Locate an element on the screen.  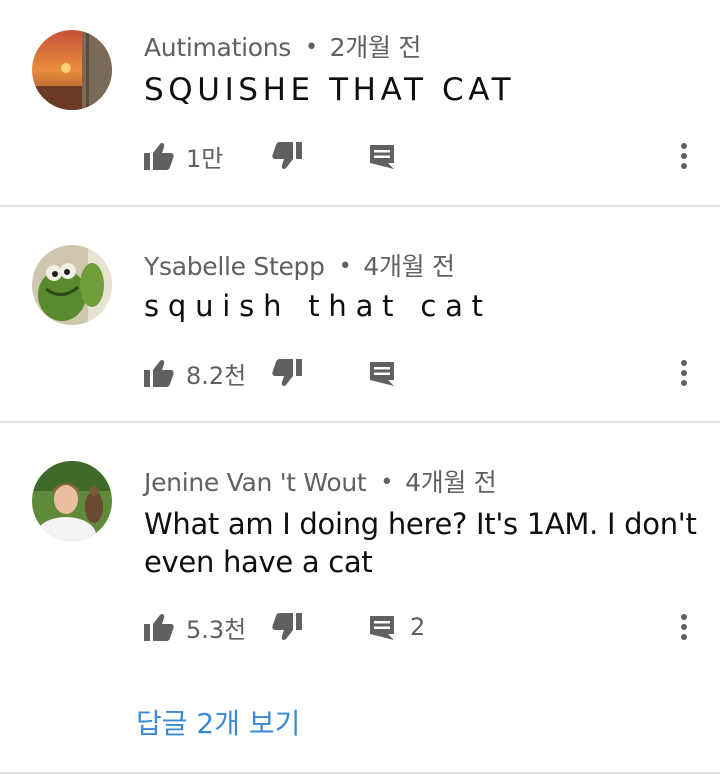
author-name: Jenine Van 't Wout is located at coordinates (255, 482).